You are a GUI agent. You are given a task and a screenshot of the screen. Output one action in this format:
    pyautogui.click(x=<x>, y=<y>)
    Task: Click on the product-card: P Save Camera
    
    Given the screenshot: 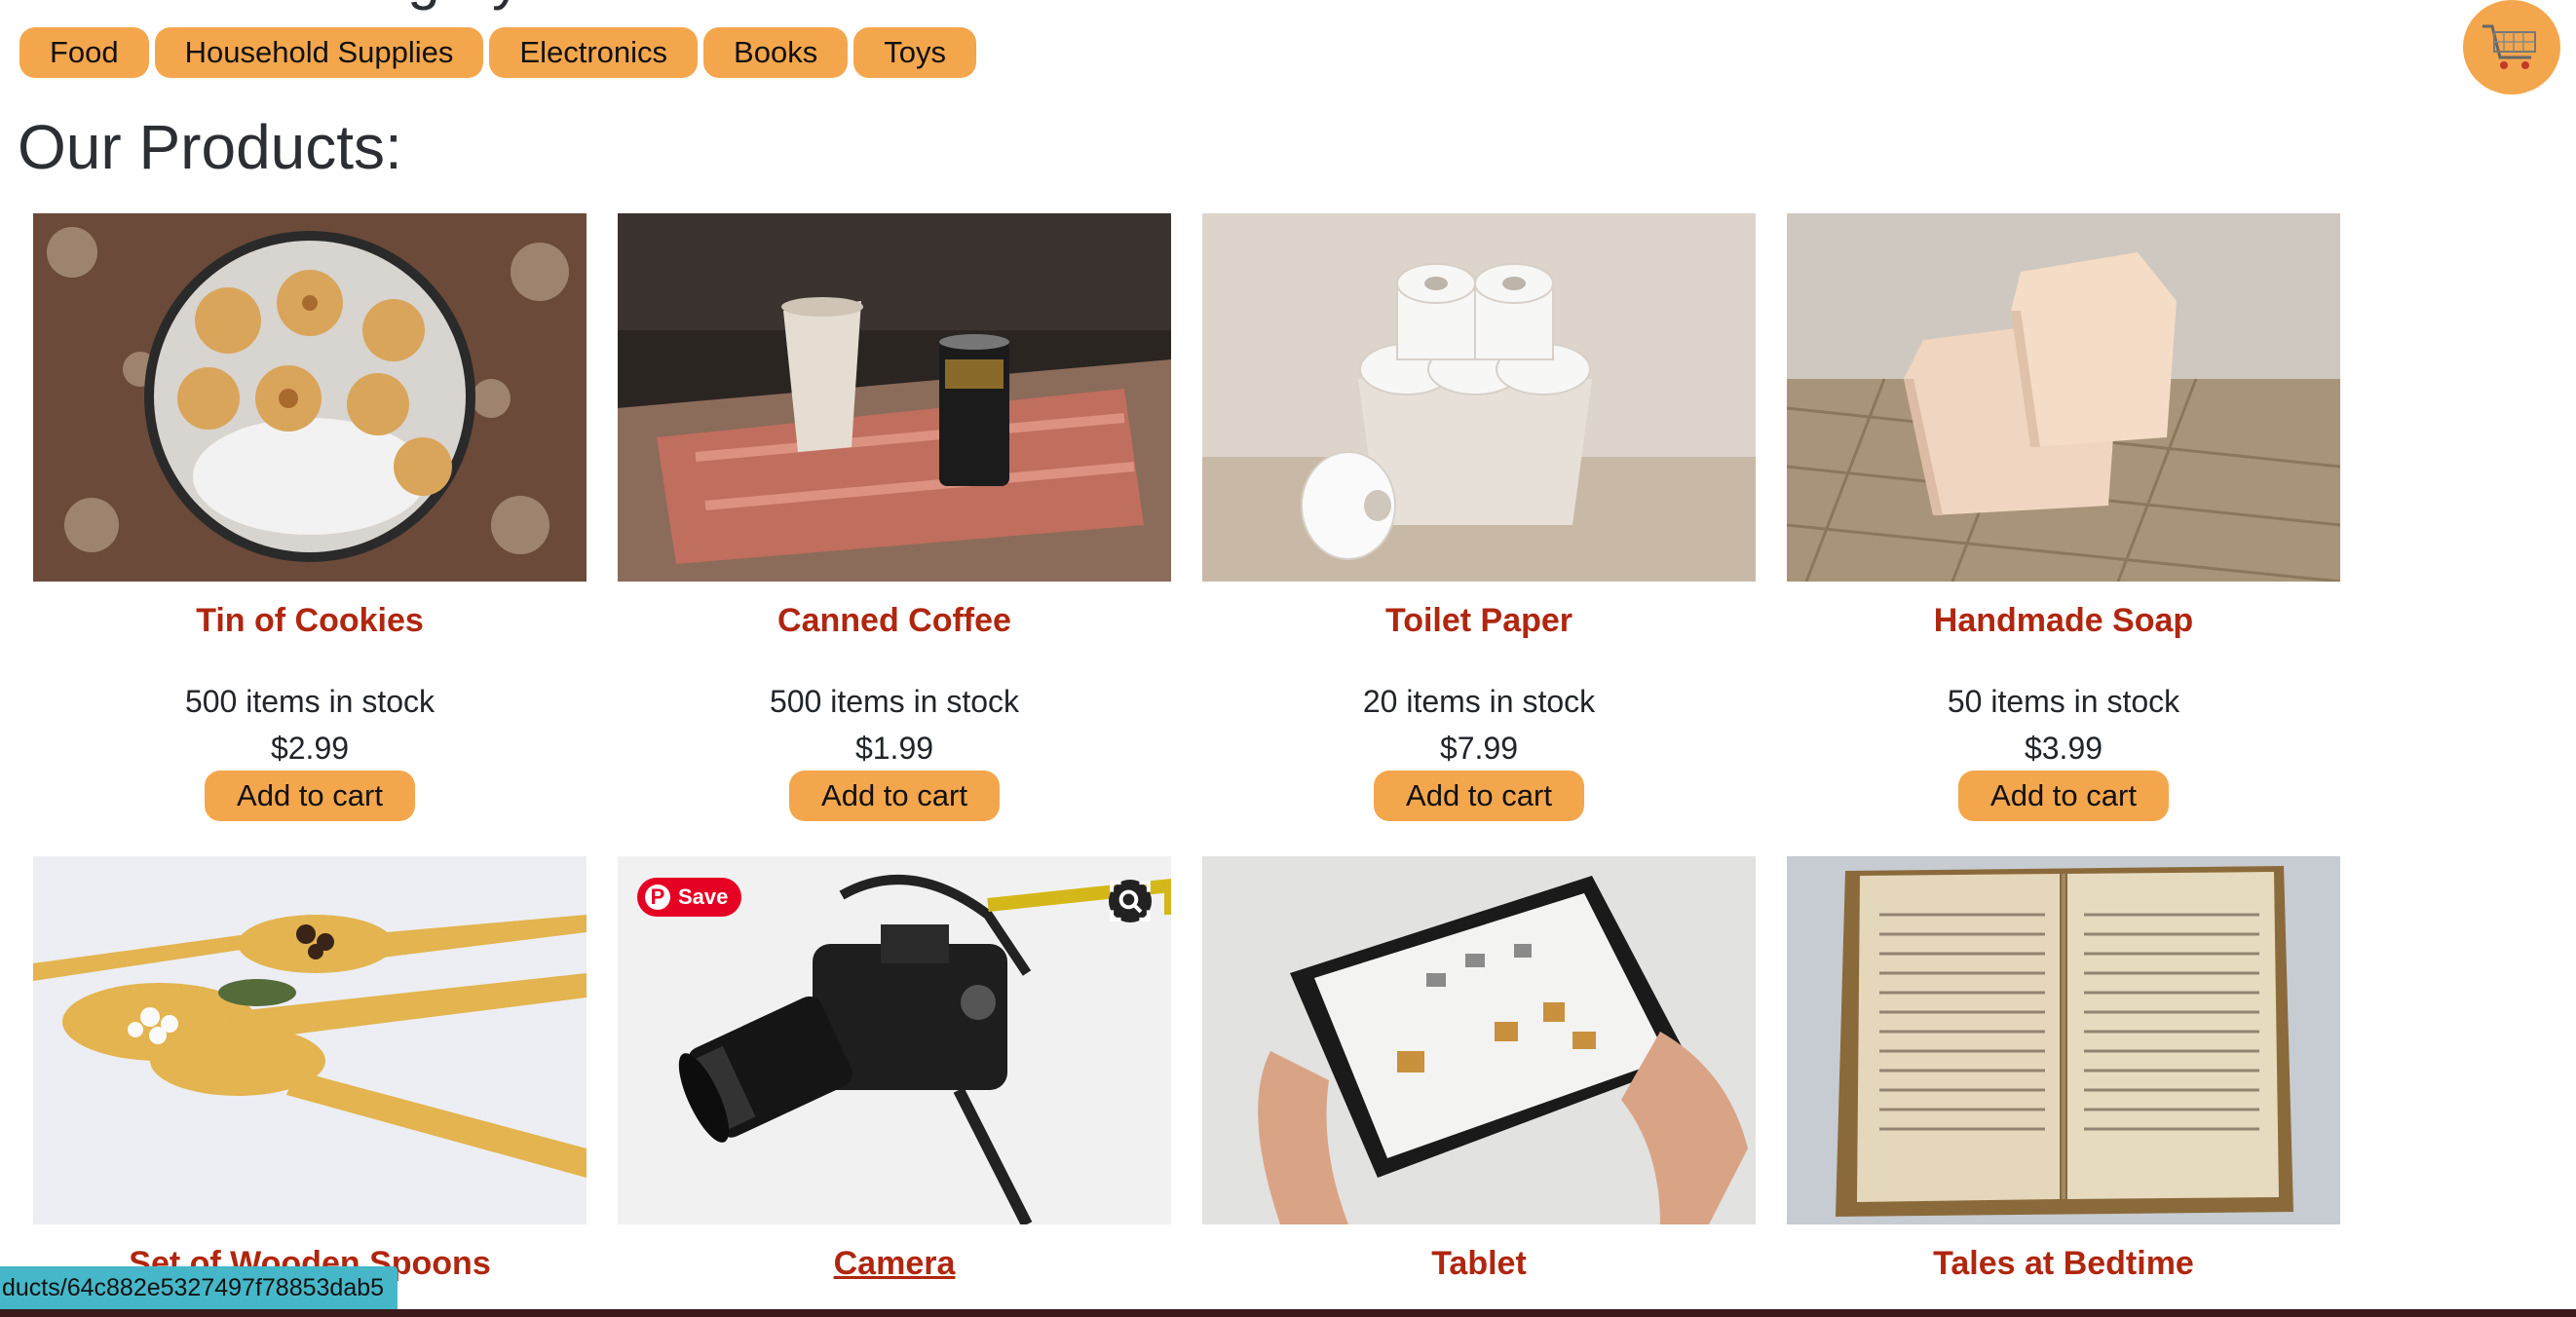 What is the action you would take?
    pyautogui.click(x=894, y=1069)
    